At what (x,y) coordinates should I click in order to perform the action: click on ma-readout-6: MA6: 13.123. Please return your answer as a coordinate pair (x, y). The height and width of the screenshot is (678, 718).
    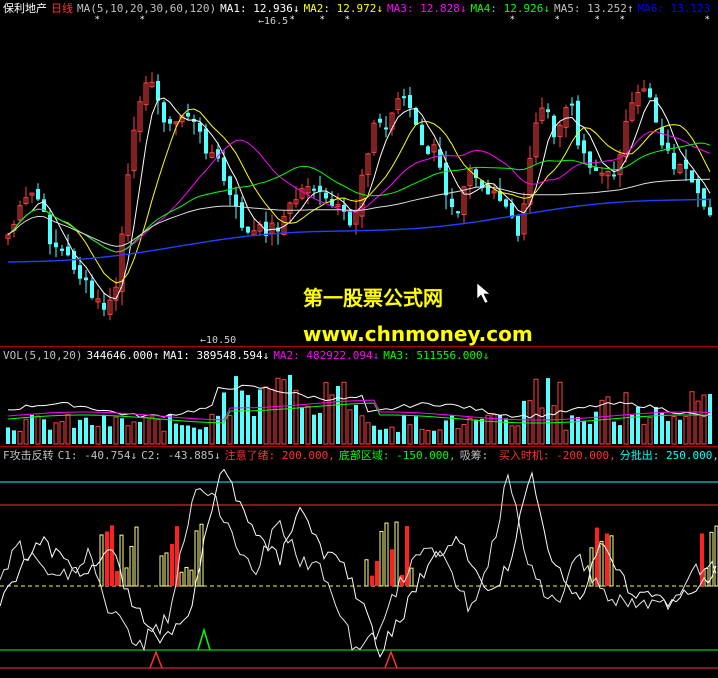
    Looking at the image, I should click on (674, 8).